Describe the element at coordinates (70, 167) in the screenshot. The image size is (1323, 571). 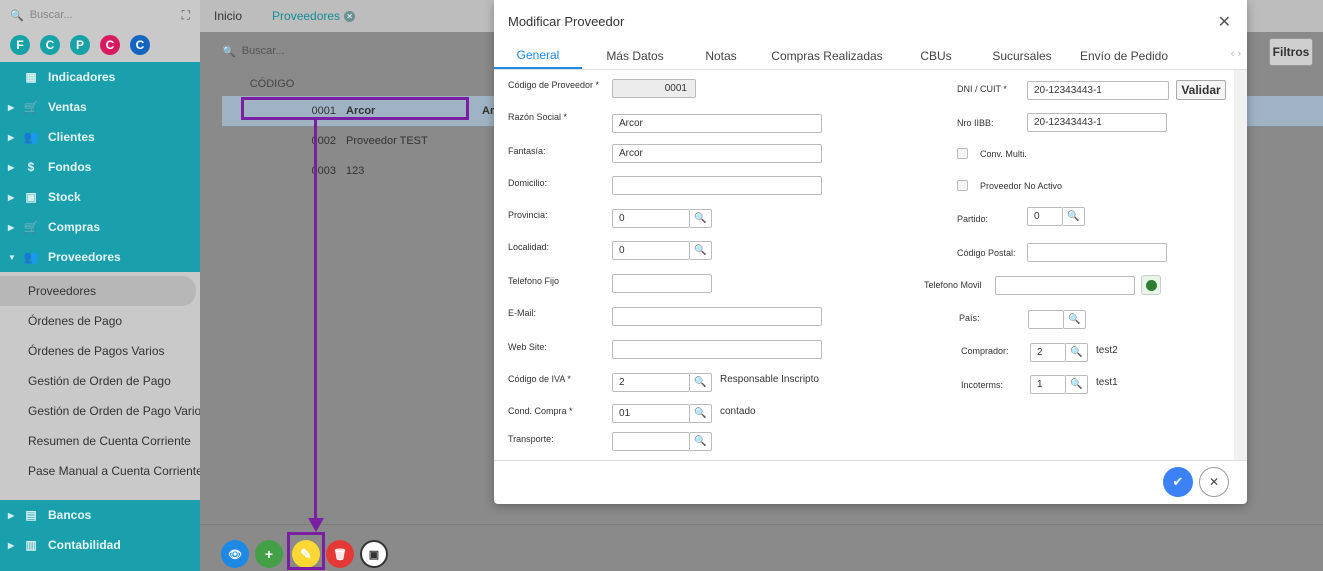
I see `sidebar-item-label: Fondos` at that location.